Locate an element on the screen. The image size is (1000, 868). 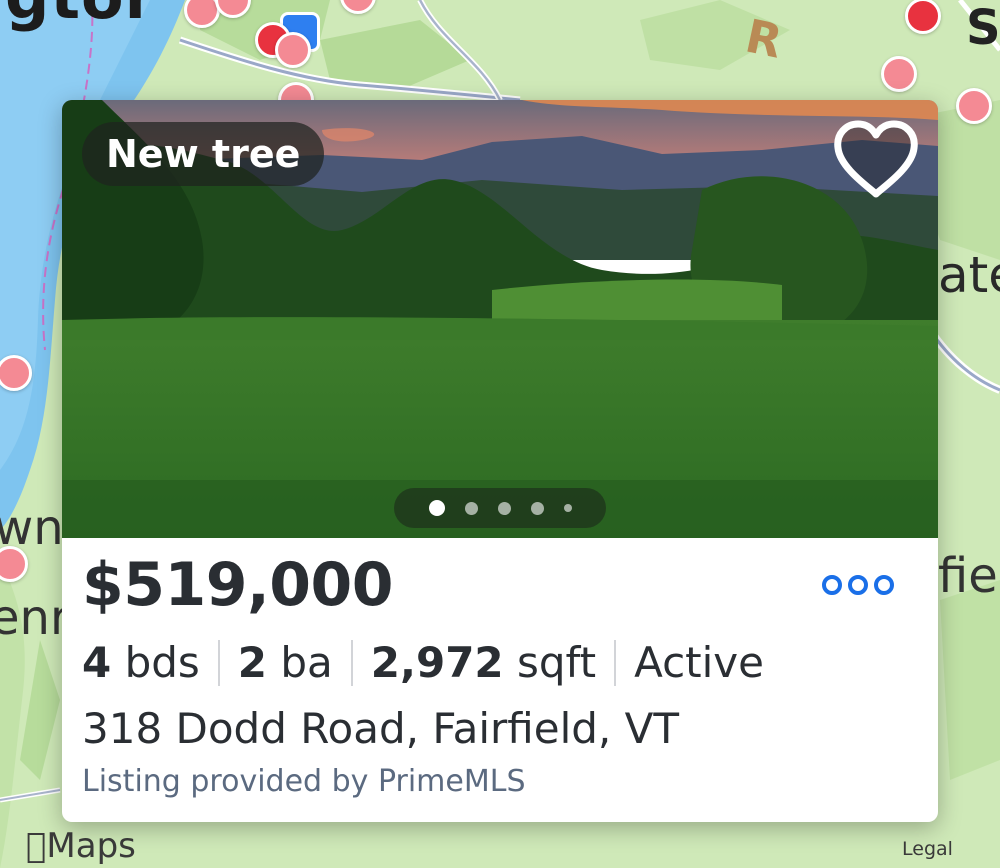
listing-stats: 4 bds 2 ba 2,972 sqft Active is located at coordinates (423, 662).